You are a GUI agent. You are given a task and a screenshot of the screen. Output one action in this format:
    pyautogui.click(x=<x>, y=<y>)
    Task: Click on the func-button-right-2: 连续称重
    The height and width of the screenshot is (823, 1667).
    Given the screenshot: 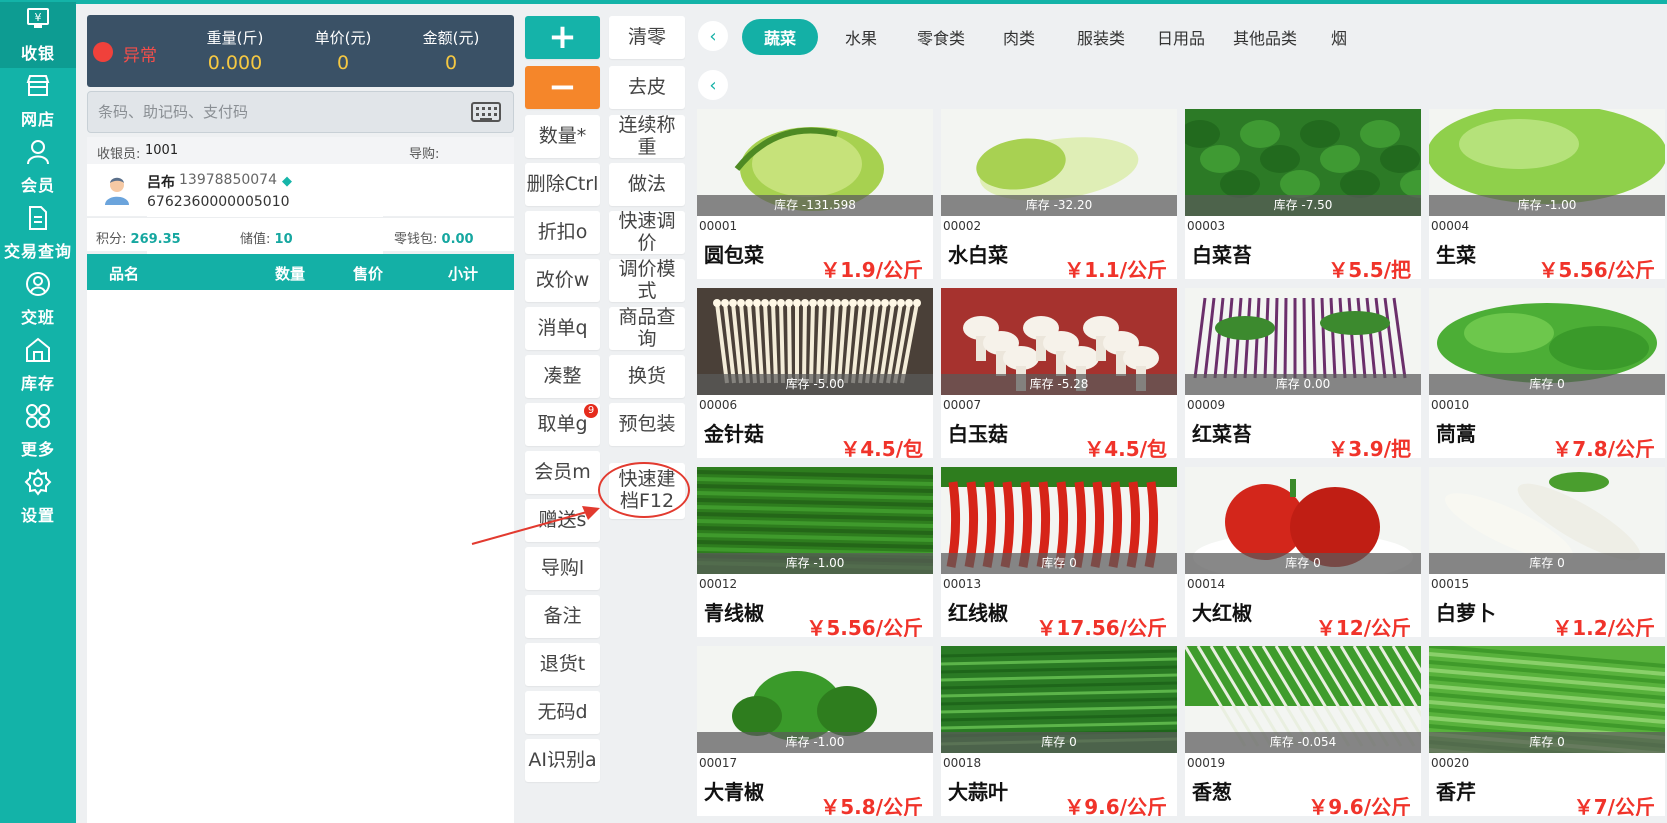 What is the action you would take?
    pyautogui.click(x=647, y=136)
    